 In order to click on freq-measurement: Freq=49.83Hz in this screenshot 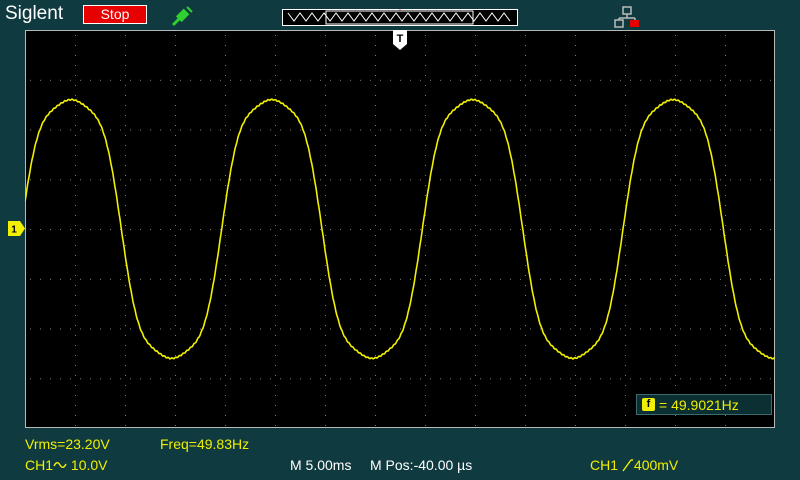, I will do `click(205, 444)`.